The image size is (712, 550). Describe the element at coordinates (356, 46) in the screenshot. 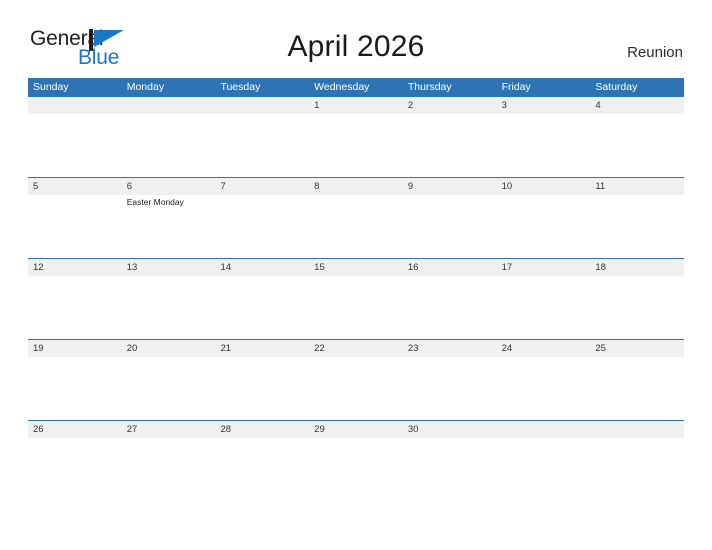

I see `page-title: April 2026` at that location.